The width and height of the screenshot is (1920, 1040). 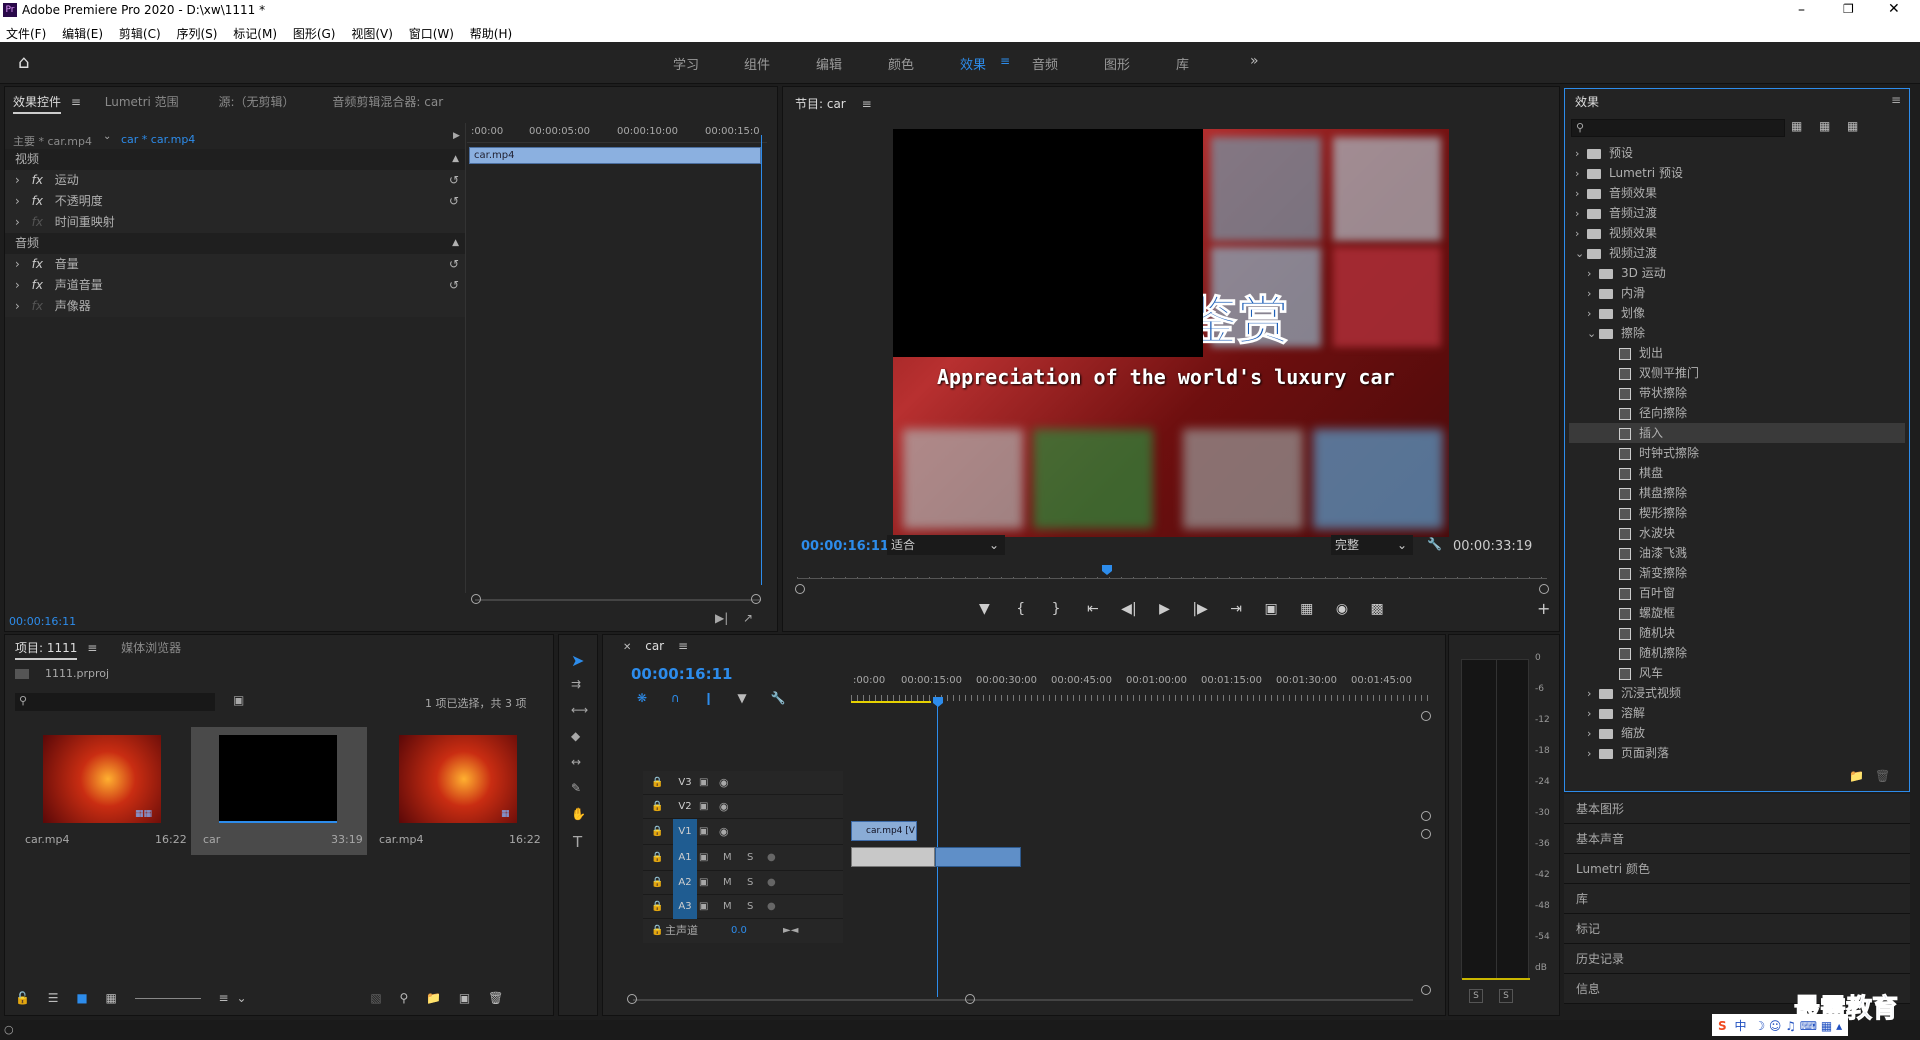 What do you see at coordinates (1093, 609) in the screenshot?
I see `go-to-in-icon: ⇤` at bounding box center [1093, 609].